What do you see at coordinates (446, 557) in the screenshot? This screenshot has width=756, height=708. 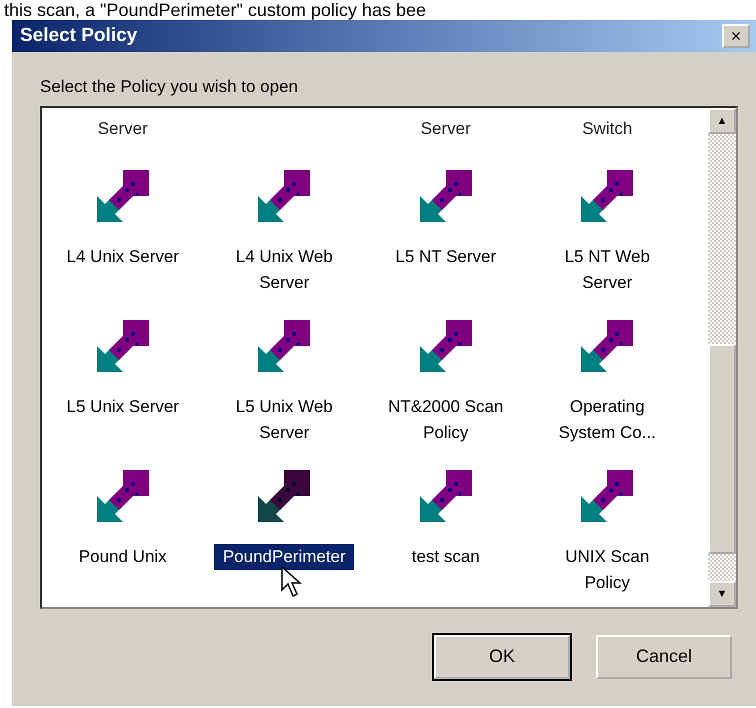 I see `policy-item: test scan` at bounding box center [446, 557].